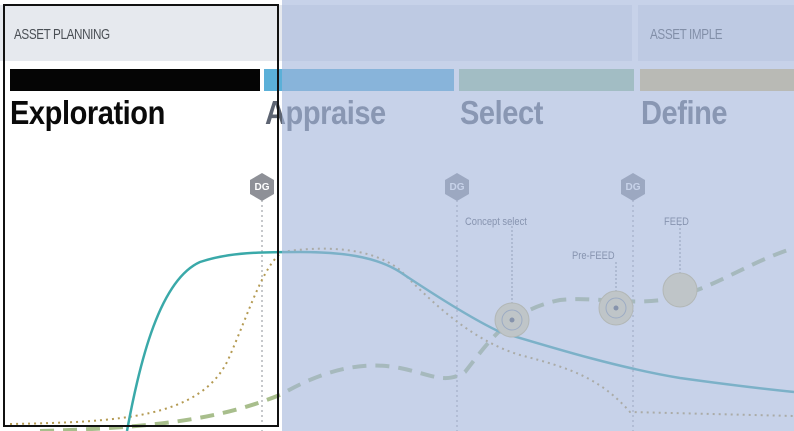  Describe the element at coordinates (676, 222) in the screenshot. I see `feed-label: FEED` at that location.